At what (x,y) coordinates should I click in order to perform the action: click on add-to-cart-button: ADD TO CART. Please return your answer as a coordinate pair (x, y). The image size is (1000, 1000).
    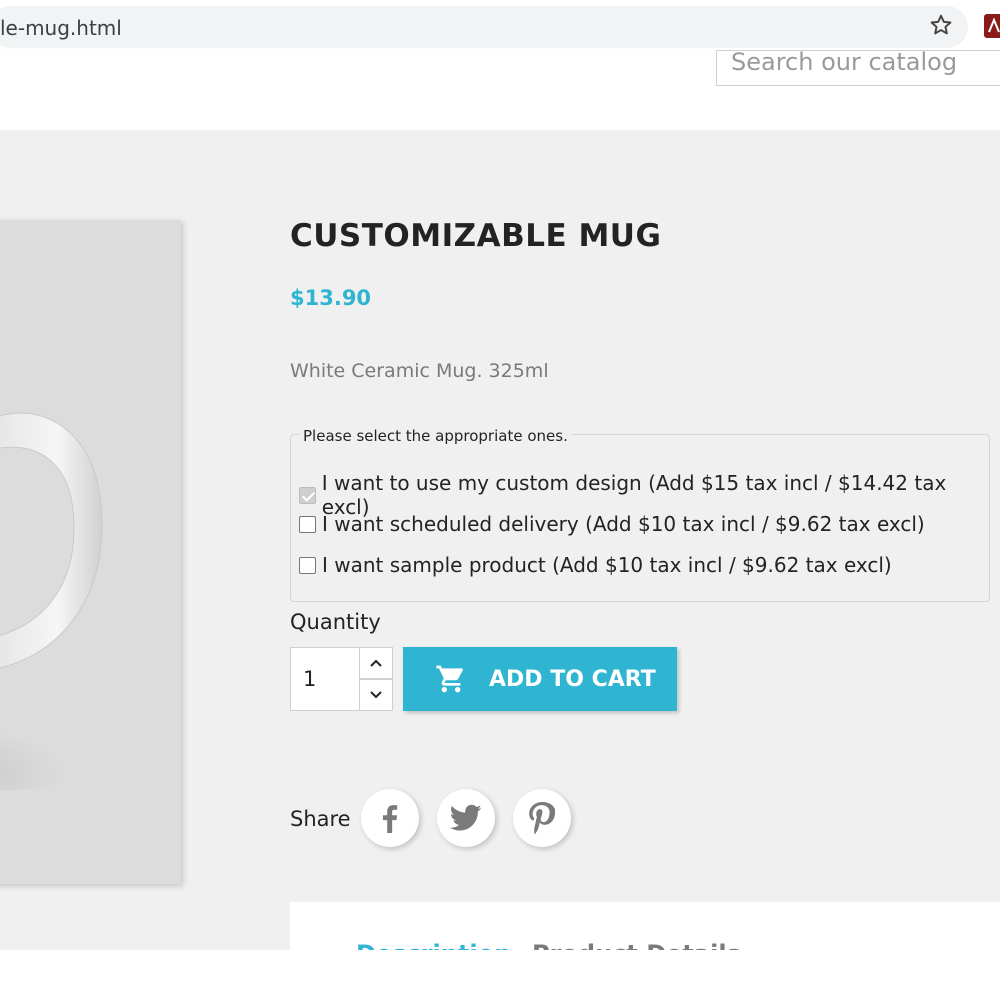
    Looking at the image, I should click on (540, 679).